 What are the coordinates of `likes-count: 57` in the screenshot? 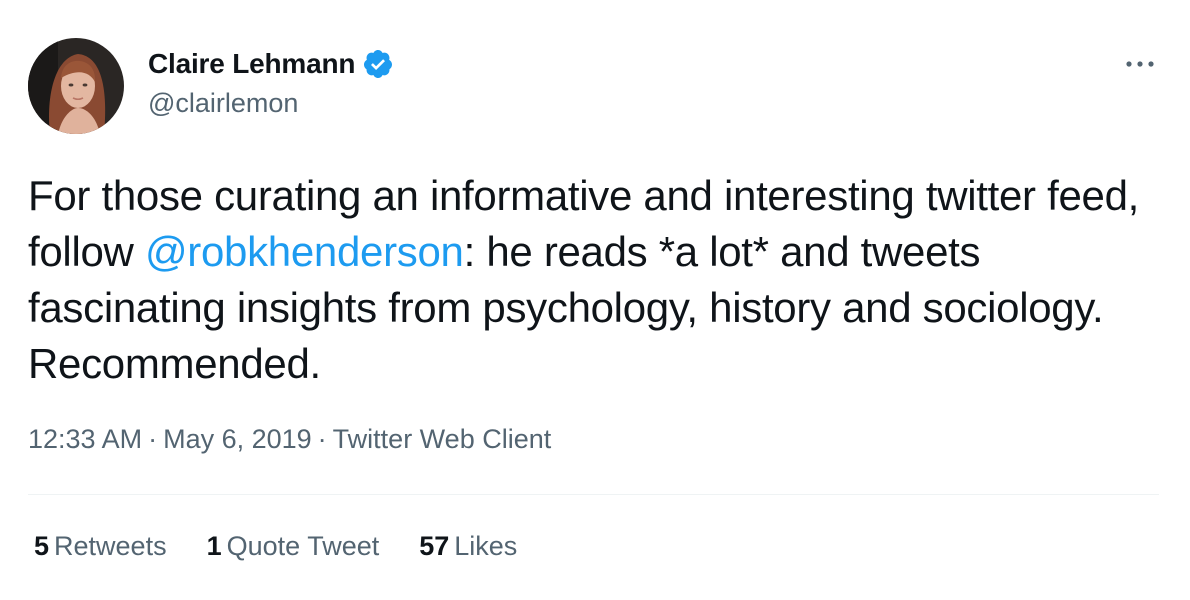 It's located at (434, 546).